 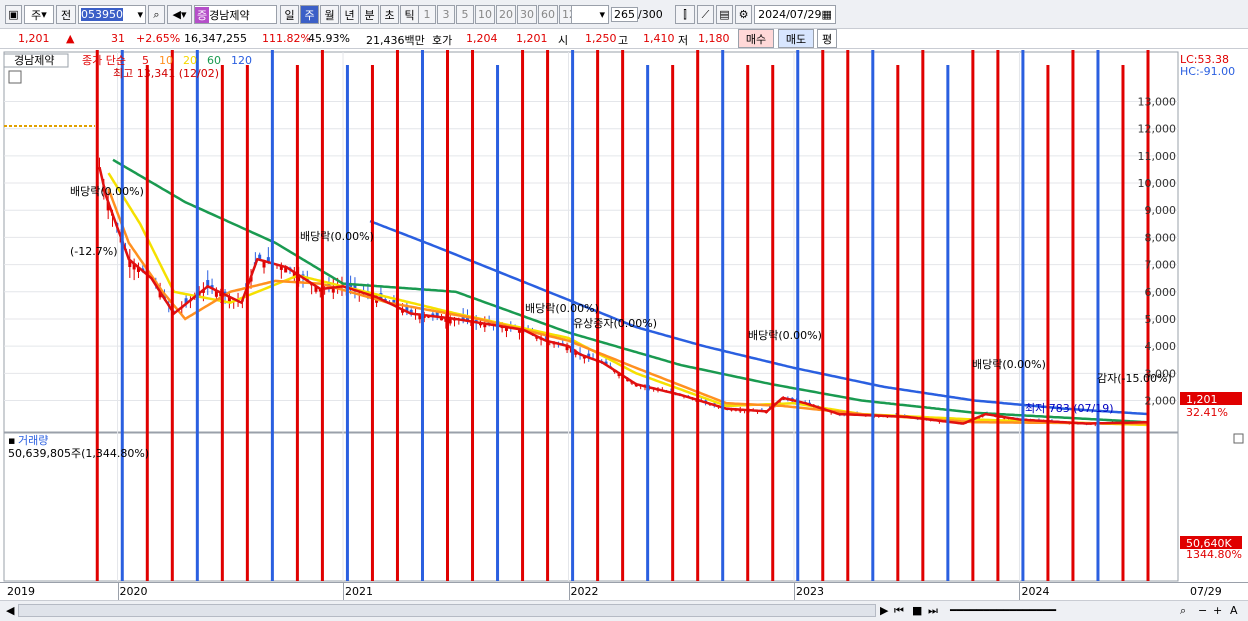 What do you see at coordinates (827, 38) in the screenshot?
I see `avg-button: 평` at bounding box center [827, 38].